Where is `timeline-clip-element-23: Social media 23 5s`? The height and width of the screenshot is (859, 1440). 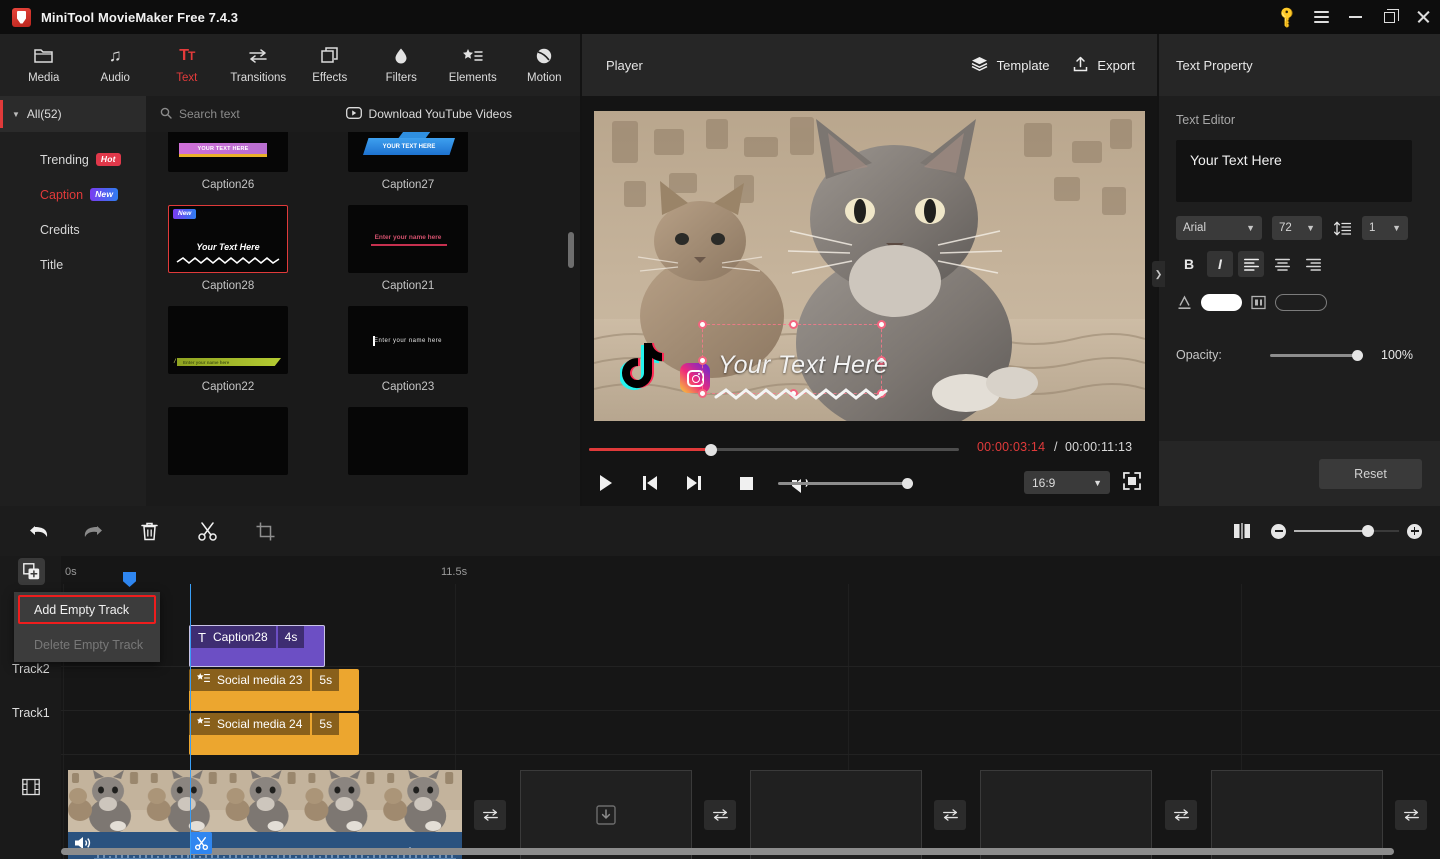
timeline-clip-element-23: Social media 23 5s is located at coordinates (274, 690).